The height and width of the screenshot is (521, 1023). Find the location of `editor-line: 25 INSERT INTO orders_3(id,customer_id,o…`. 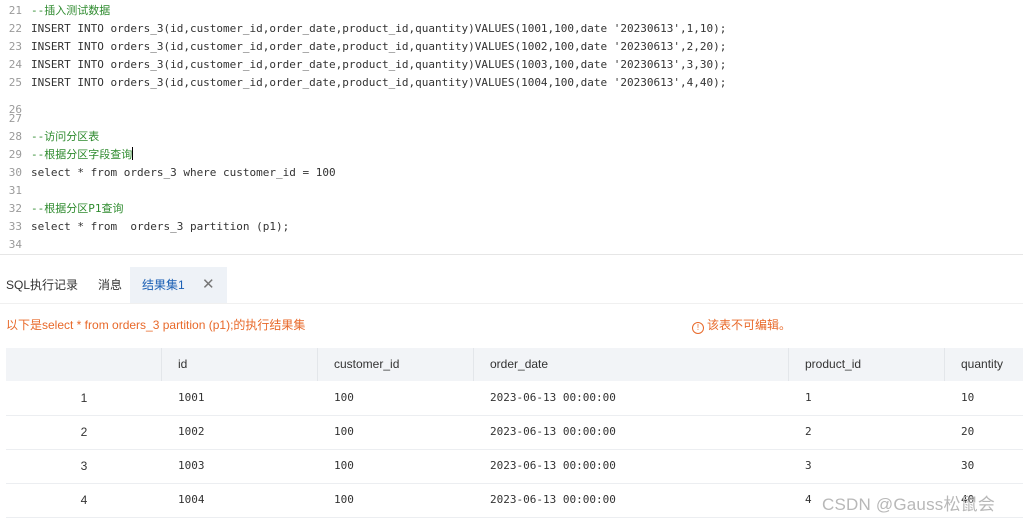

editor-line: 25 INSERT INTO orders_3(id,customer_id,o… is located at coordinates (511, 83).